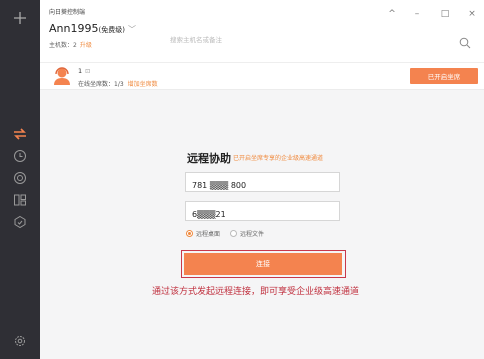 The width and height of the screenshot is (484, 359). I want to click on annotation-note: 通过该方式发起远程连接，即可享受企业级高速通道, so click(256, 292).